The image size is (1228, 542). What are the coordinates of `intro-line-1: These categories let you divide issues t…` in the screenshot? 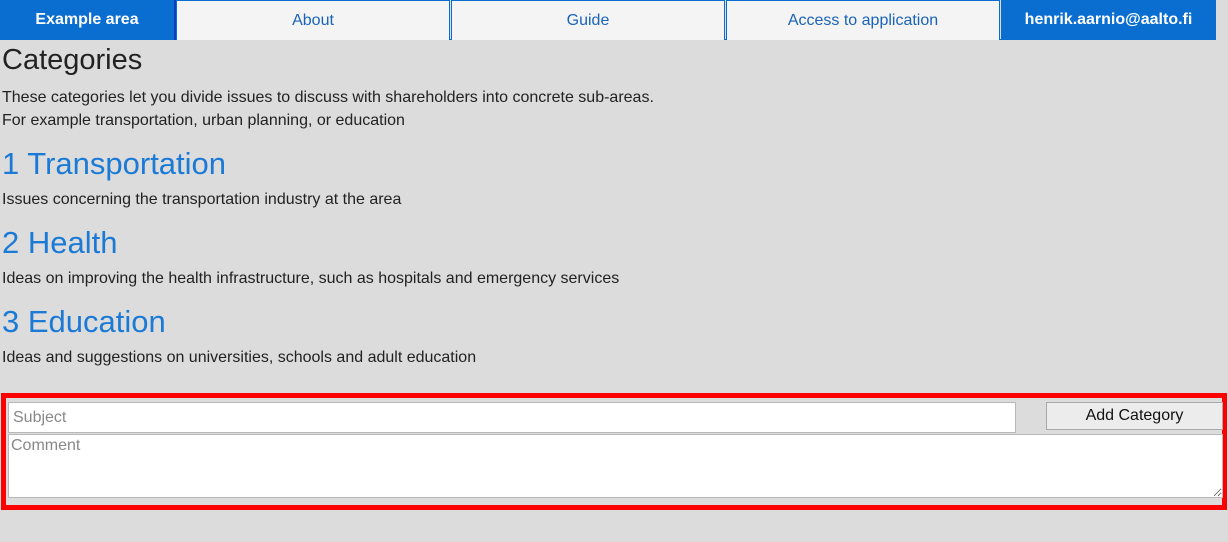 It's located at (328, 97).